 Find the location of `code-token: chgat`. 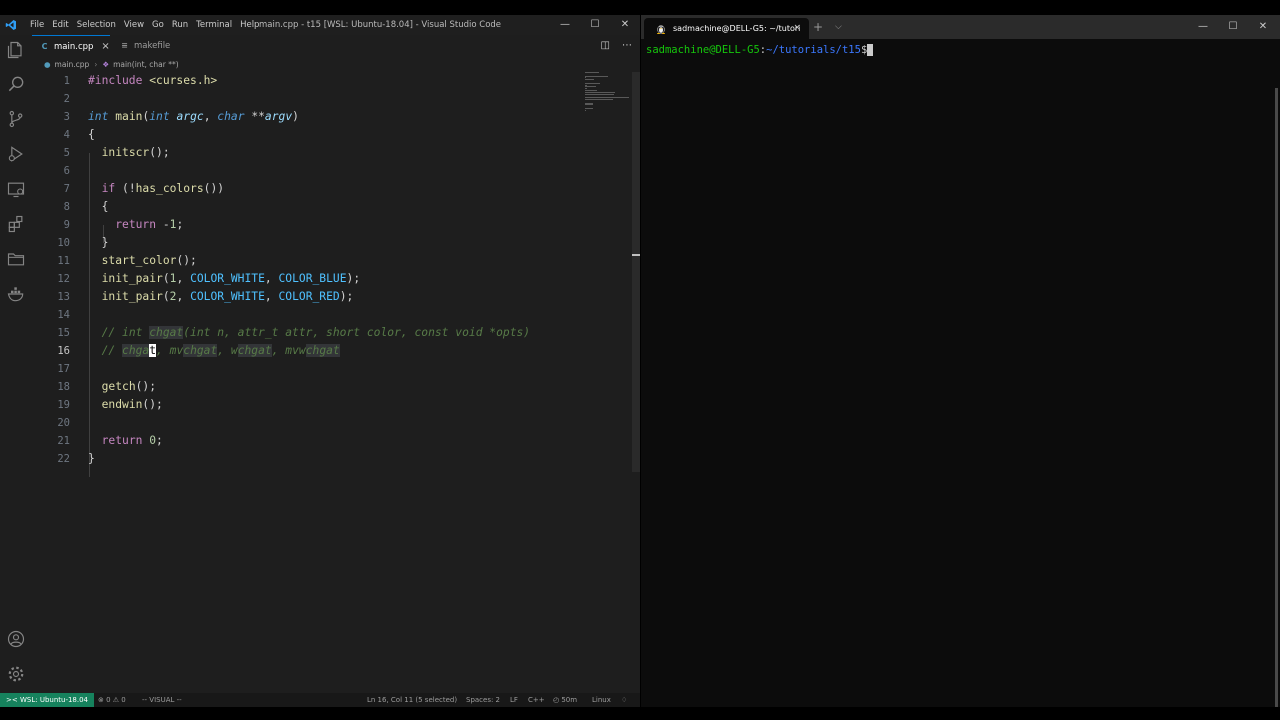

code-token: chgat is located at coordinates (200, 350).